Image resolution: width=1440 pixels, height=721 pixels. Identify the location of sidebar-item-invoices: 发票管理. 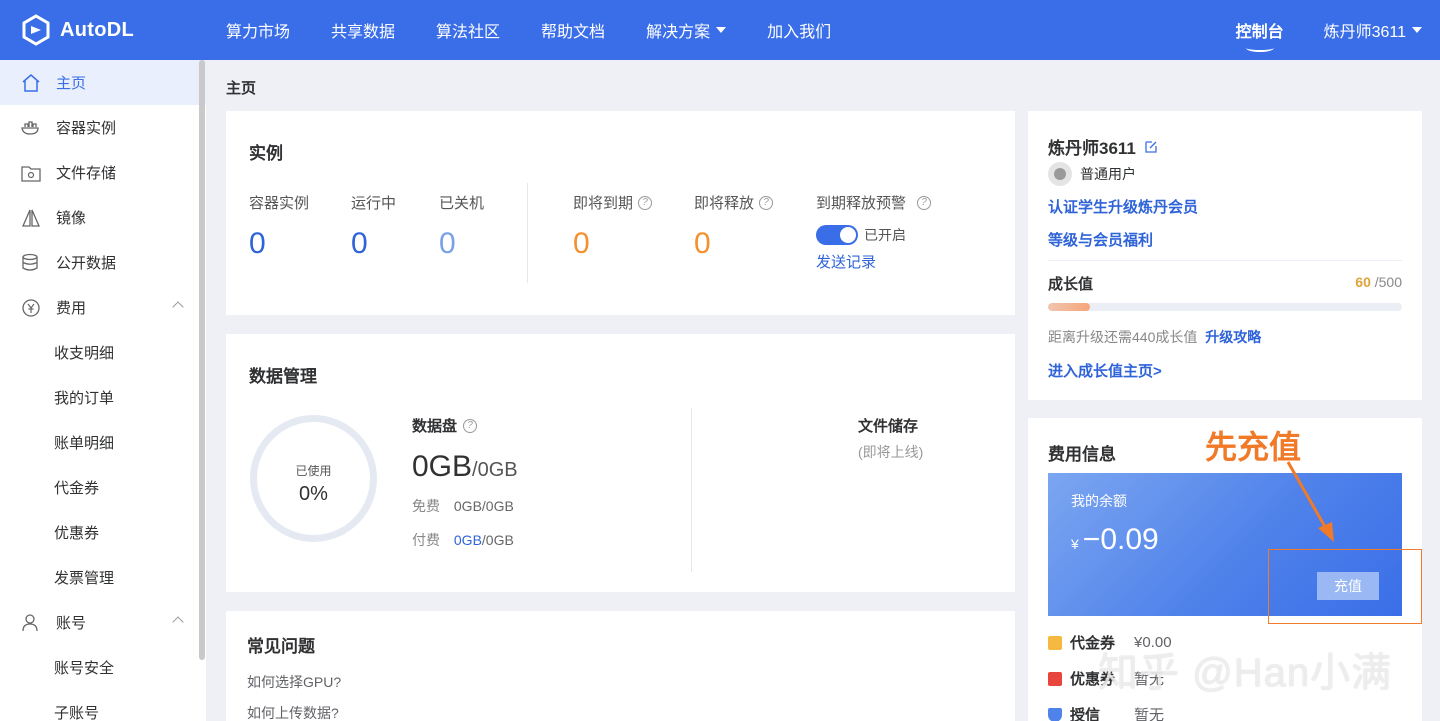
(103, 577).